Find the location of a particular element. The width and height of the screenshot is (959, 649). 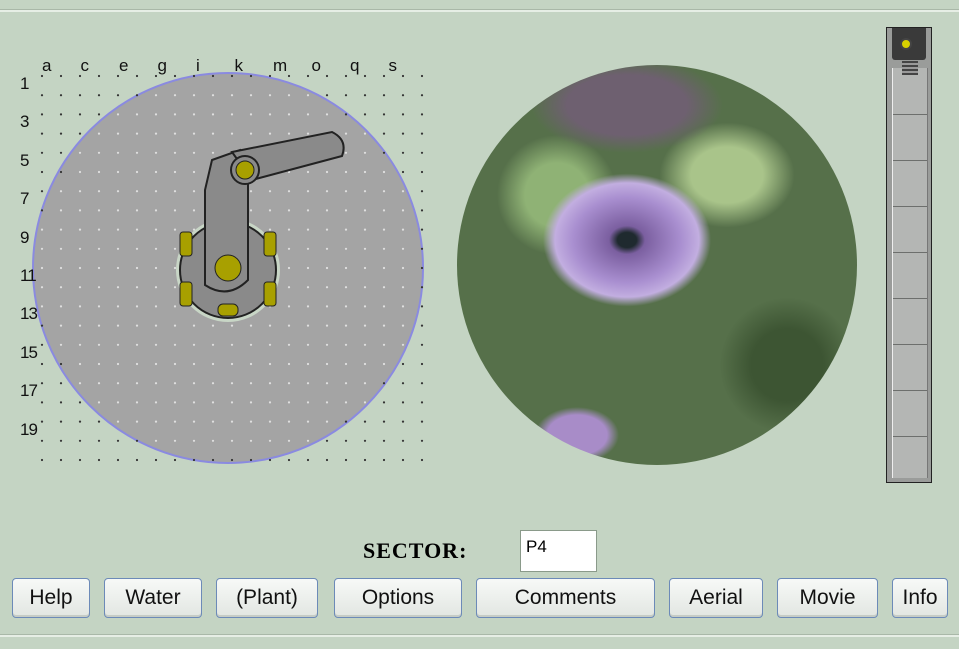

help-button: Help is located at coordinates (51, 598).